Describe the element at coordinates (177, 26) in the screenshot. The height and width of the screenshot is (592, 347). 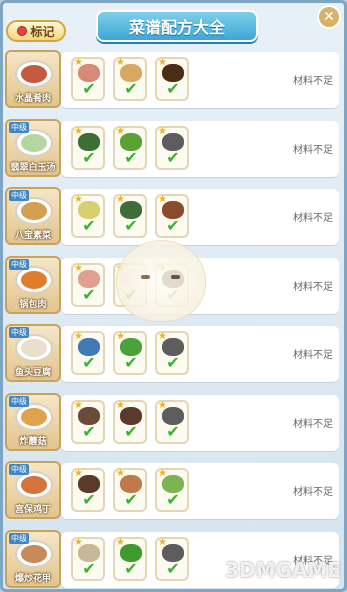
I see `panel-title: 菜谱配方大全` at that location.